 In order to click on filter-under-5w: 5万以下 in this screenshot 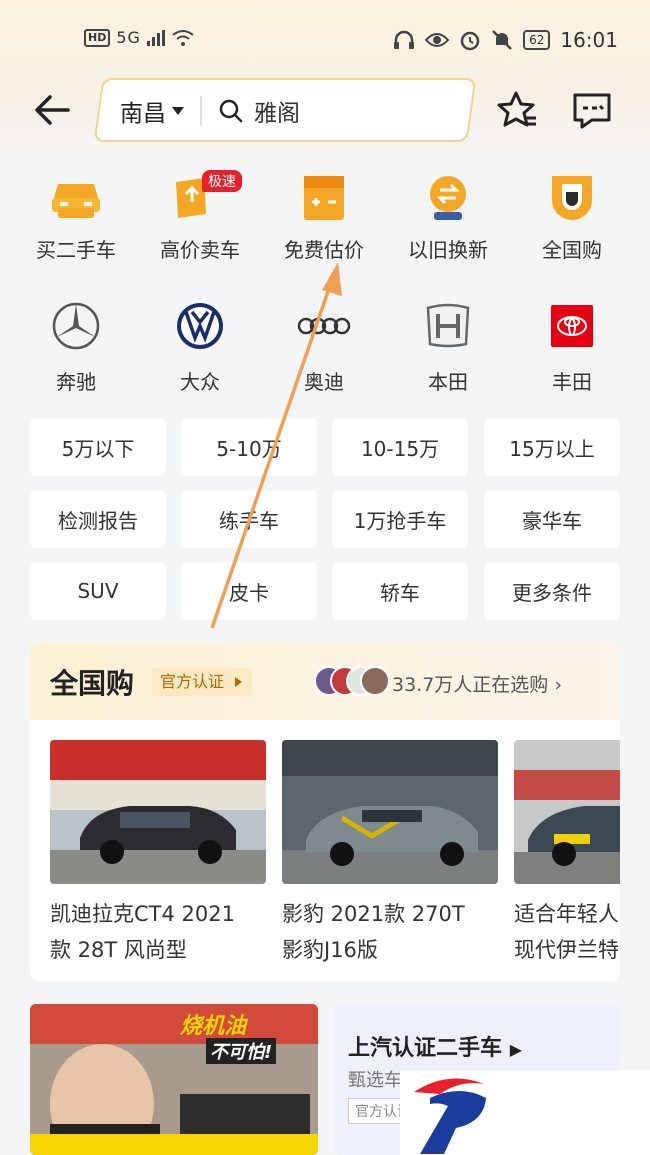, I will do `click(98, 447)`.